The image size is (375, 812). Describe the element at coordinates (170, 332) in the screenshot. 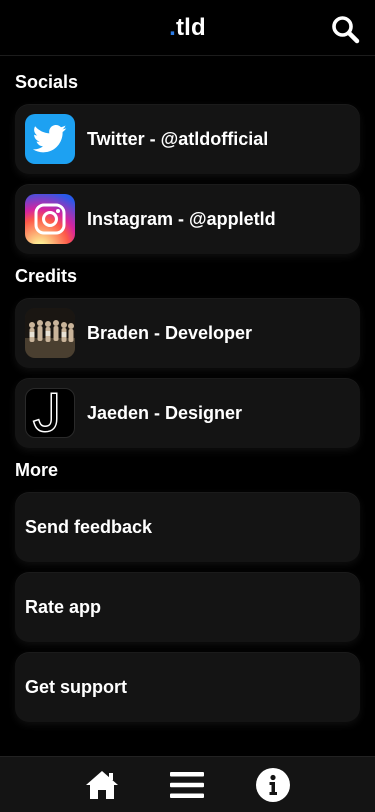

I see `developer-credit-label: Braden - Developer` at that location.